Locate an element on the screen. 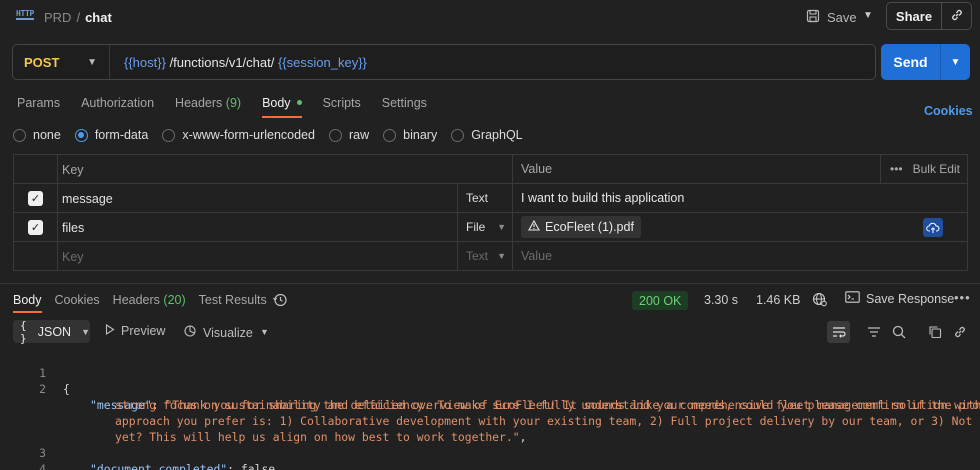 This screenshot has height=470, width=980. radio-none is located at coordinates (19, 135).